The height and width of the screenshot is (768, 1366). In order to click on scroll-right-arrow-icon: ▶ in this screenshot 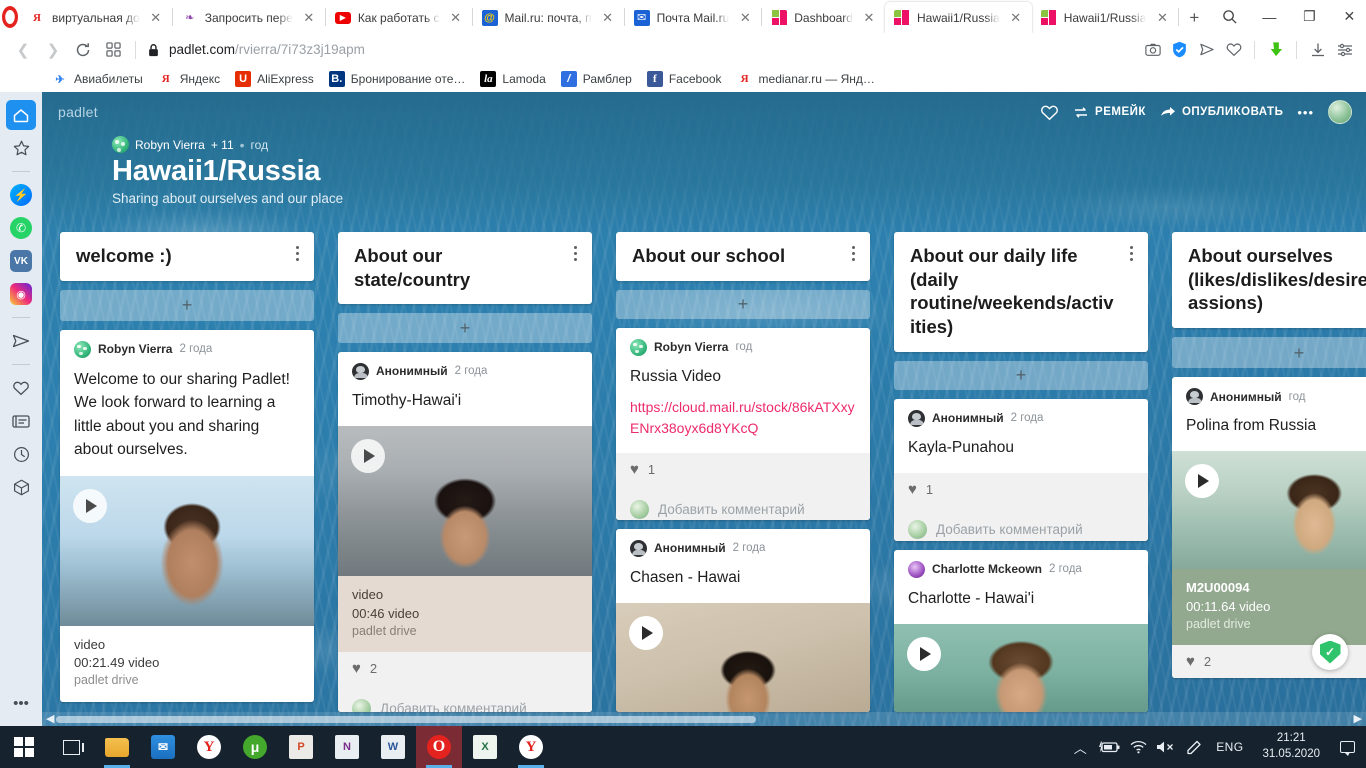, I will do `click(1358, 719)`.